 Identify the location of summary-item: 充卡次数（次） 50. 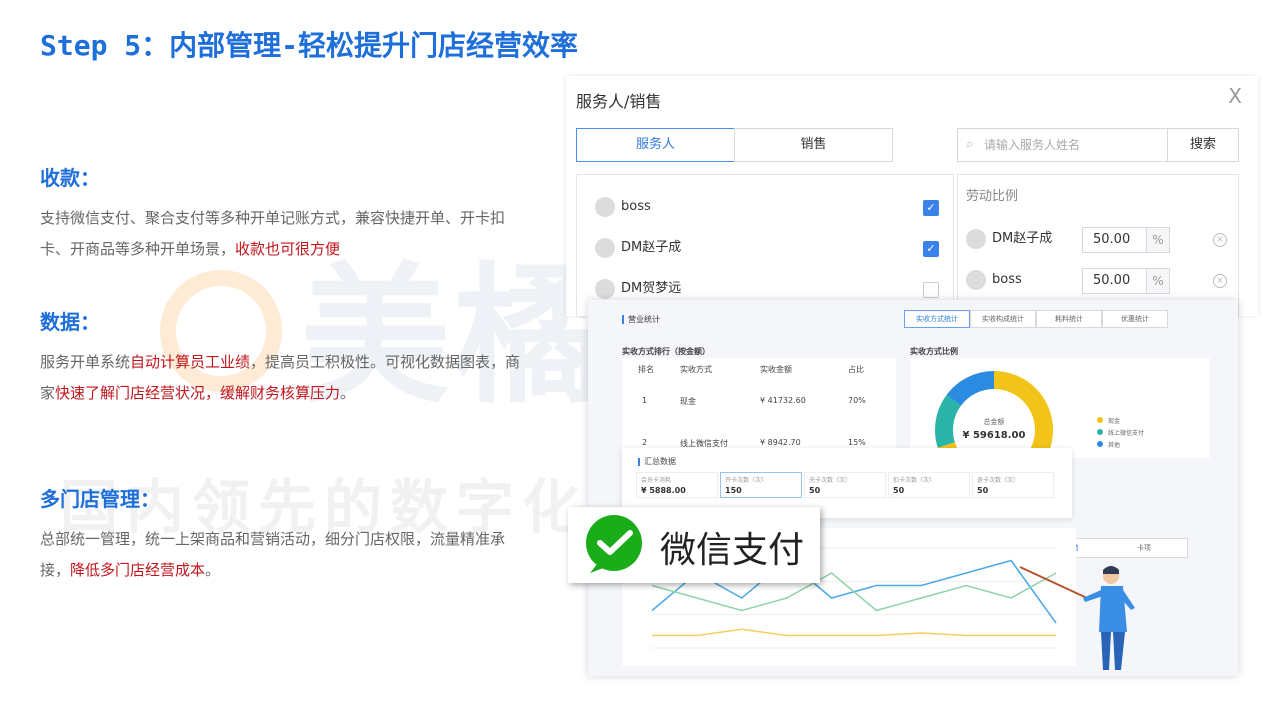
(845, 485).